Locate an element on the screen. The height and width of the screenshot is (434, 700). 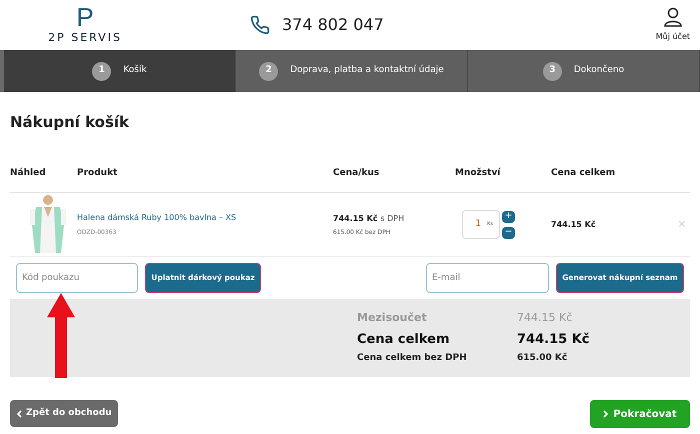
product-link: Halena dámská Ruby 100% bavlna – XS is located at coordinates (156, 218).